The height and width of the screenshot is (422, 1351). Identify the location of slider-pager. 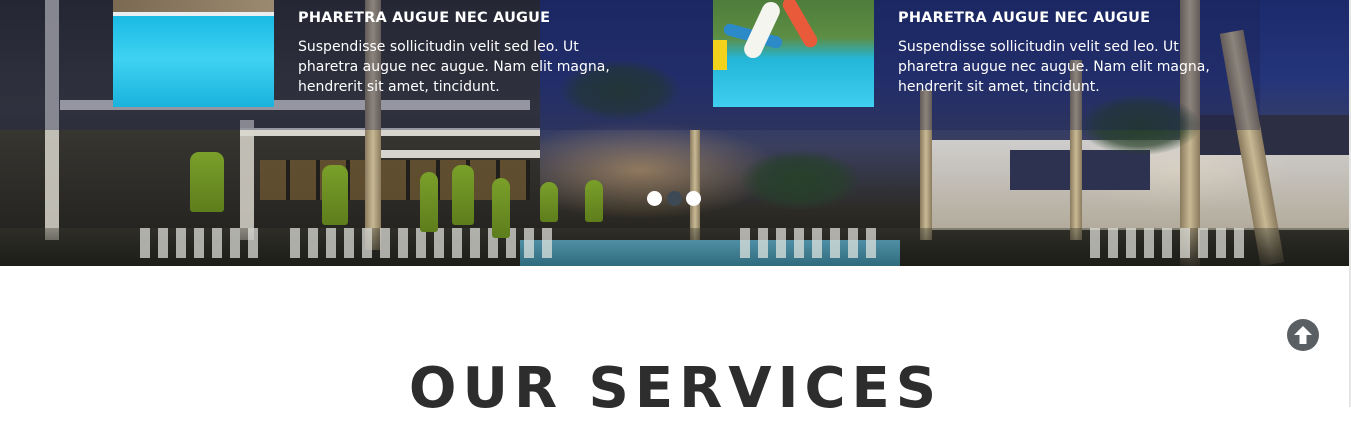
(675, 199).